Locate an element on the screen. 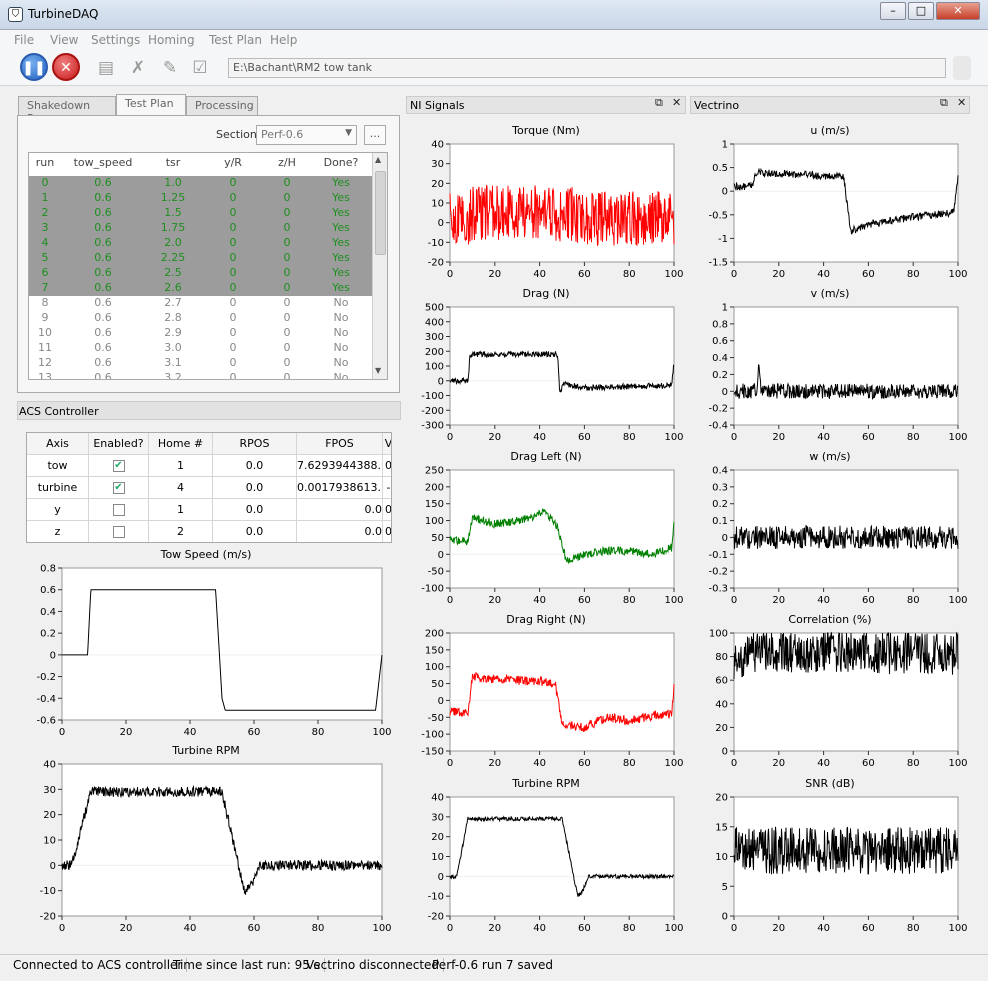 The height and width of the screenshot is (981, 988). table-row: 11 0.6 3.0 0 0 No is located at coordinates (200, 348).